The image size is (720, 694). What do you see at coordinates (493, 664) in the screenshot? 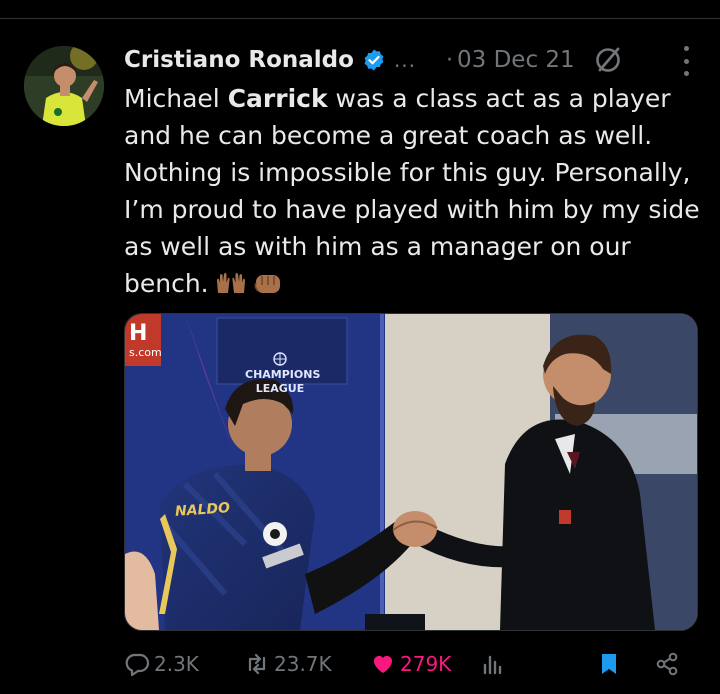
I see `views-icon` at bounding box center [493, 664].